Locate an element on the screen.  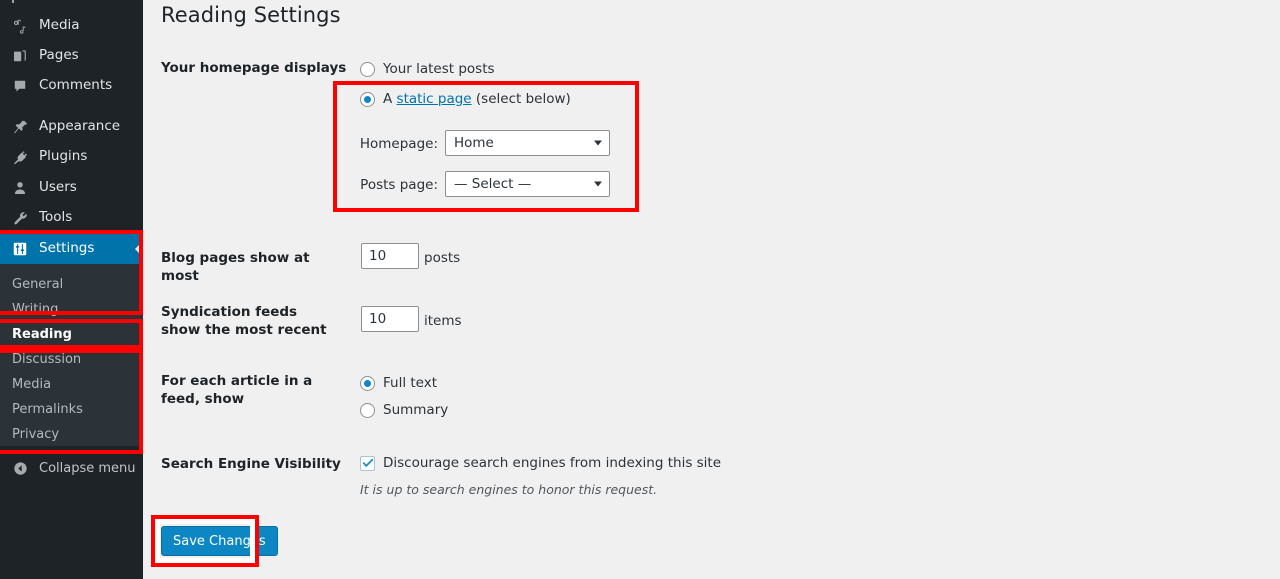
static-suffix: (select below) is located at coordinates (521, 99).